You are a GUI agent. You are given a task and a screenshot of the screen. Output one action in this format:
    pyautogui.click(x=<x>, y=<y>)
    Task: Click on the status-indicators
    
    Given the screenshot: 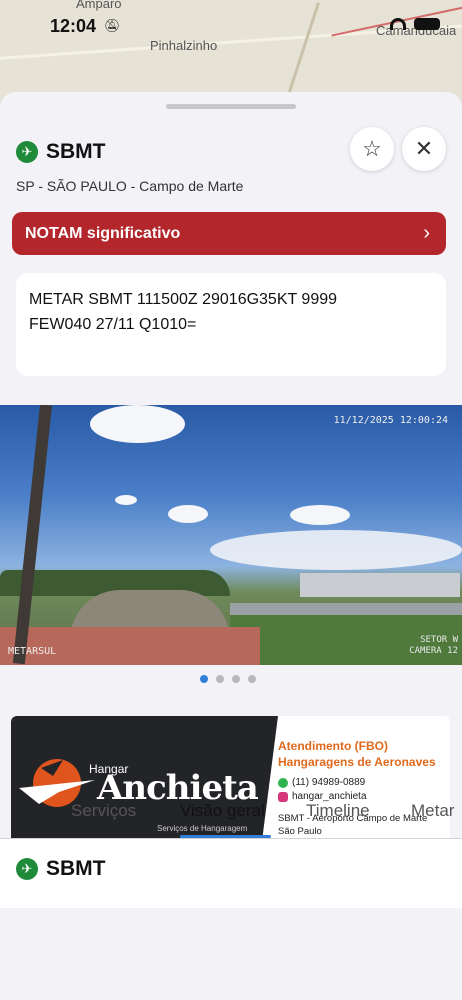 What is the action you would take?
    pyautogui.click(x=415, y=24)
    